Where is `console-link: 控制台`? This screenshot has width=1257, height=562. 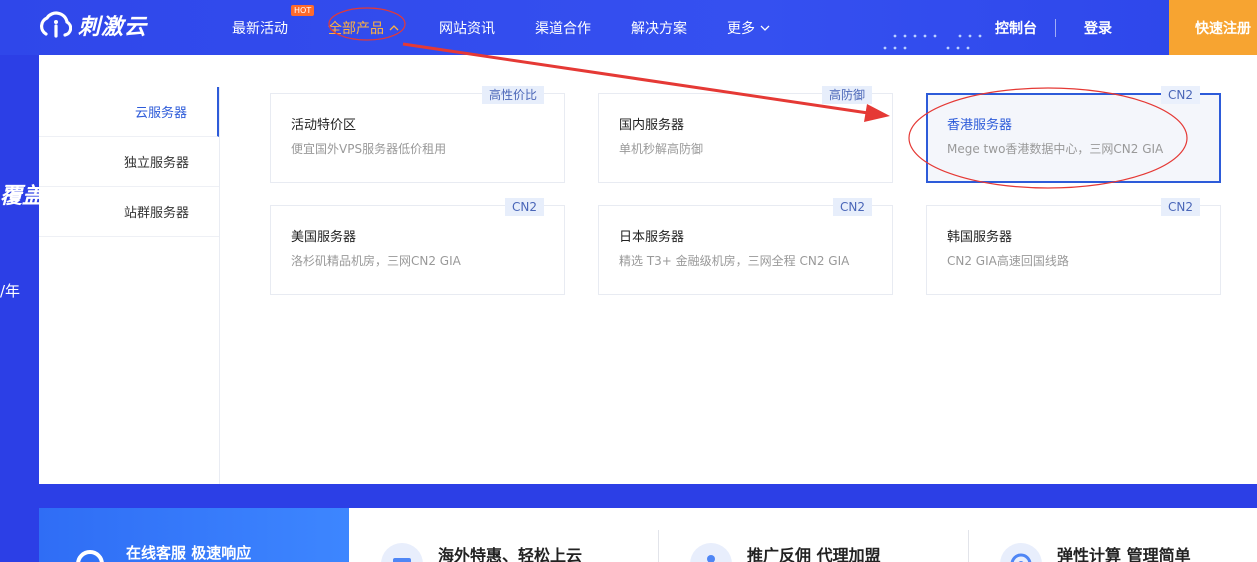 console-link: 控制台 is located at coordinates (1016, 28).